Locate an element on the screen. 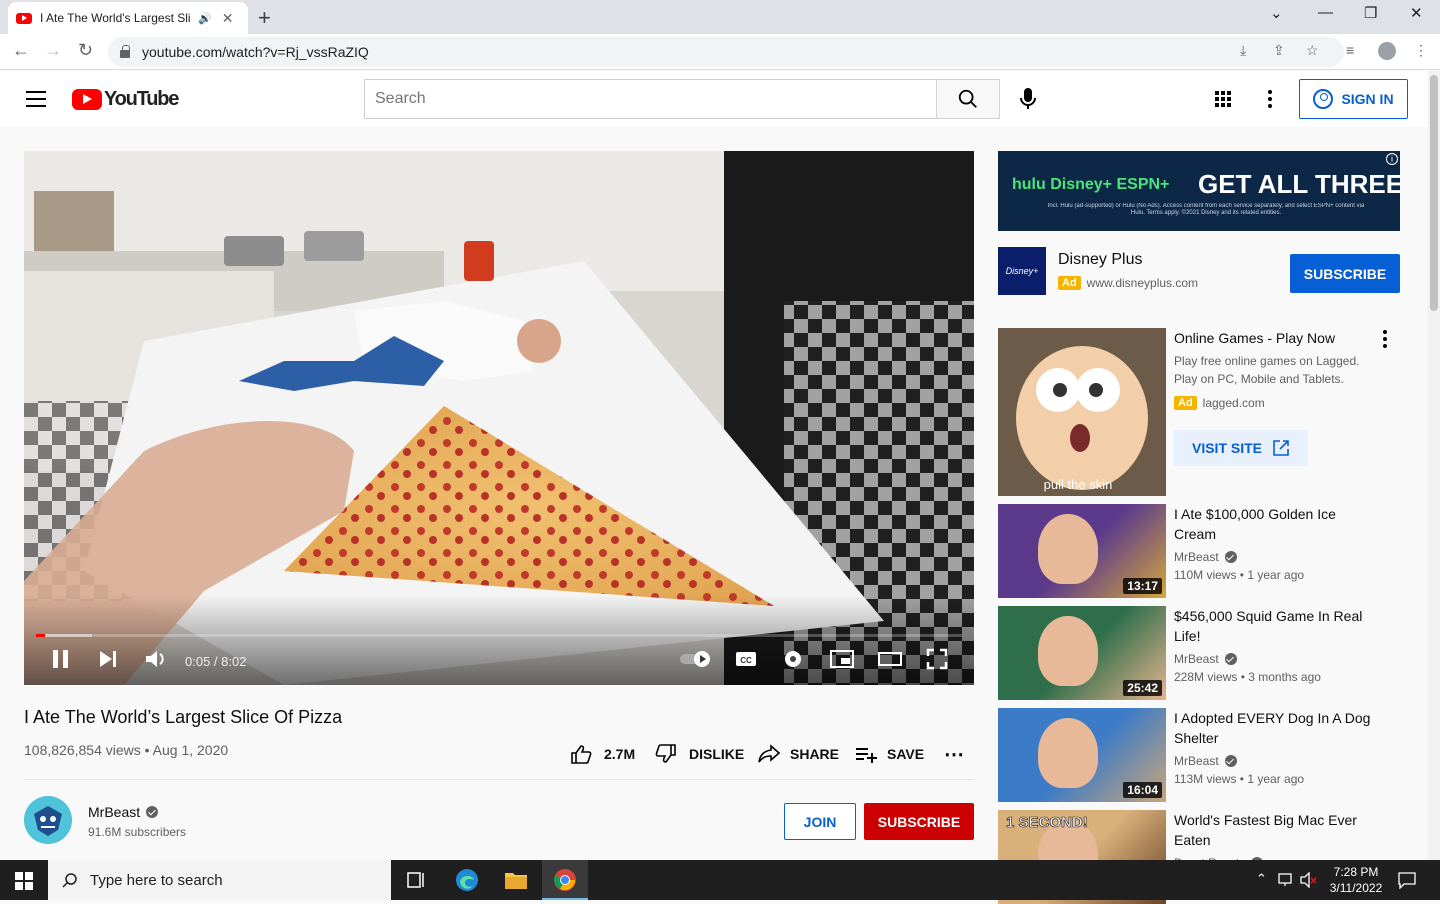 The image size is (1440, 904). video-duration: 25:42 is located at coordinates (1142, 688).